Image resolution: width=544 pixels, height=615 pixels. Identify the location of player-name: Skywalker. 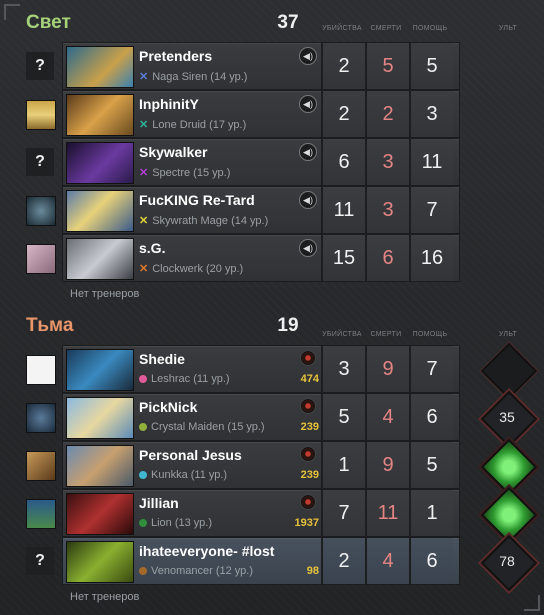
(173, 152).